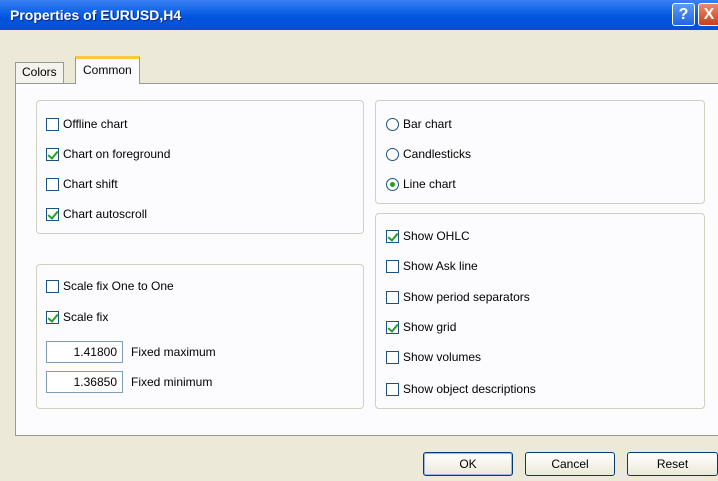 Image resolution: width=718 pixels, height=481 pixels. I want to click on chart-on-foreground-option: Chart on foreground, so click(108, 154).